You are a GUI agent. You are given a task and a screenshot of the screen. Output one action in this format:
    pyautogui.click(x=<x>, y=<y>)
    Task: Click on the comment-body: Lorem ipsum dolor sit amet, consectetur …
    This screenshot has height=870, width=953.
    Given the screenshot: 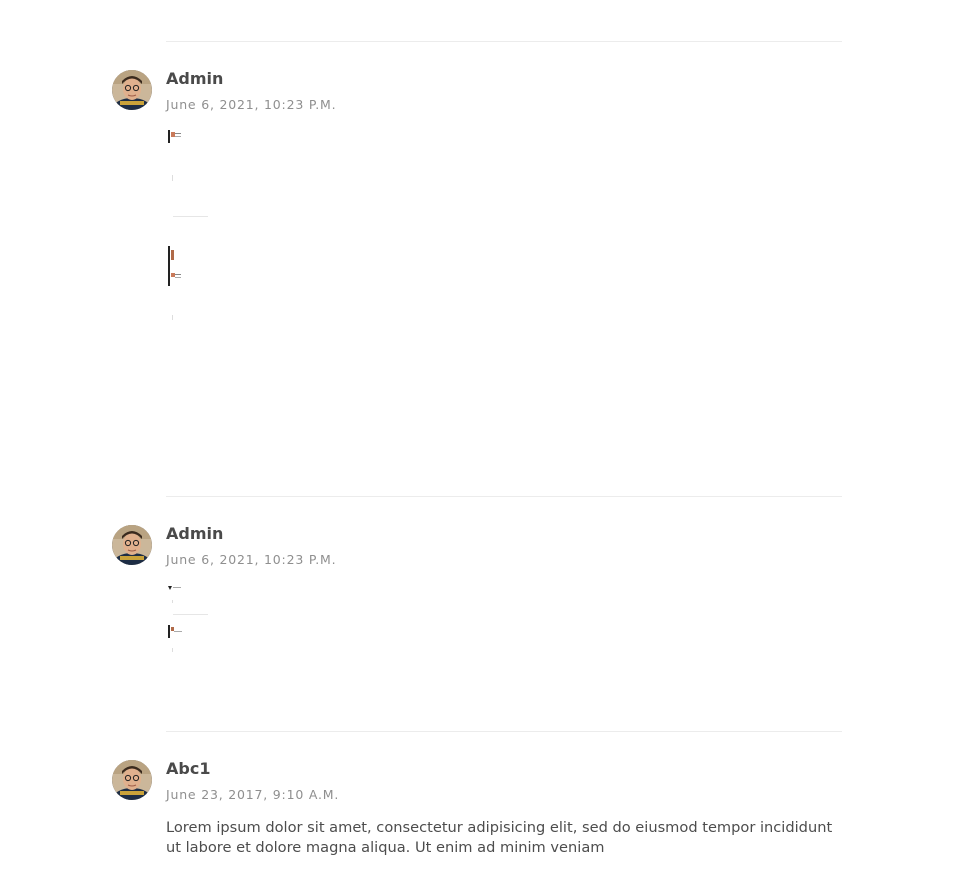 What is the action you would take?
    pyautogui.click(x=499, y=837)
    